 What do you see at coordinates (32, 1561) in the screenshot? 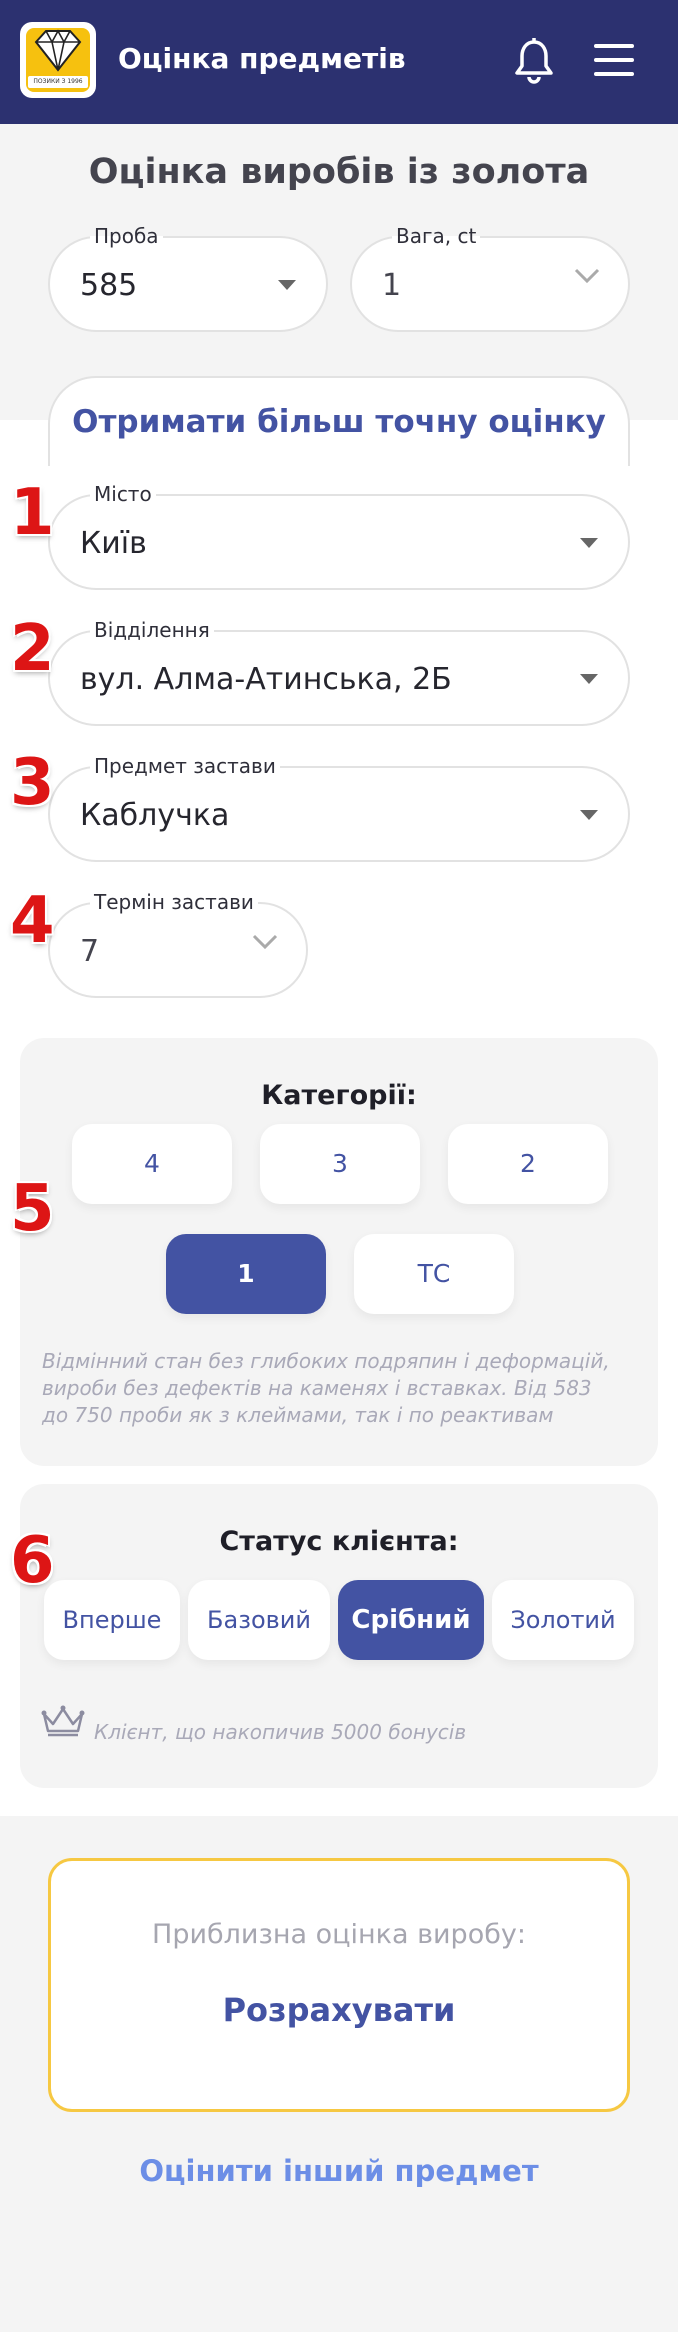
I see `marker-6: 6` at bounding box center [32, 1561].